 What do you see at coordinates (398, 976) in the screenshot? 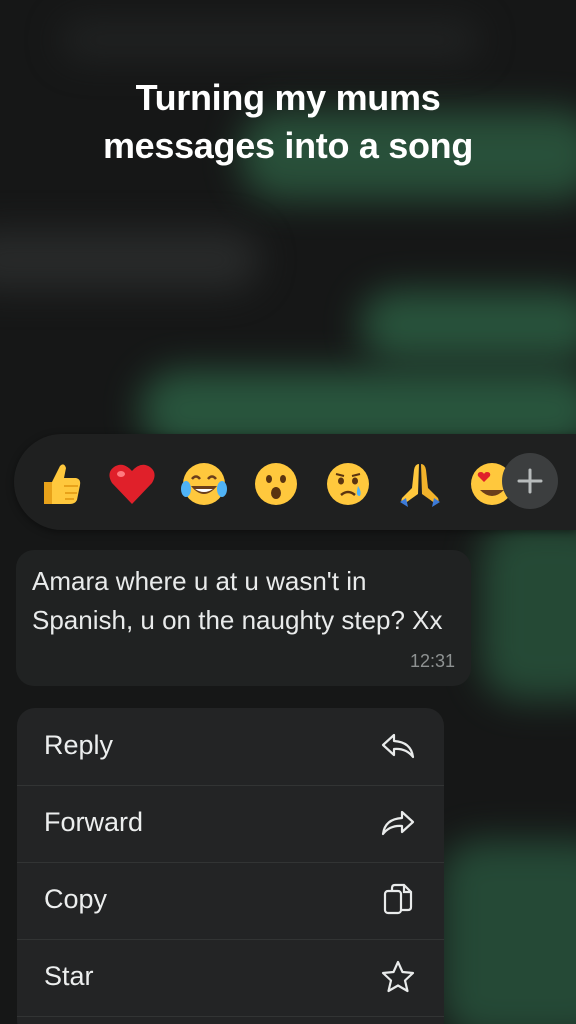
I see `star-icon` at bounding box center [398, 976].